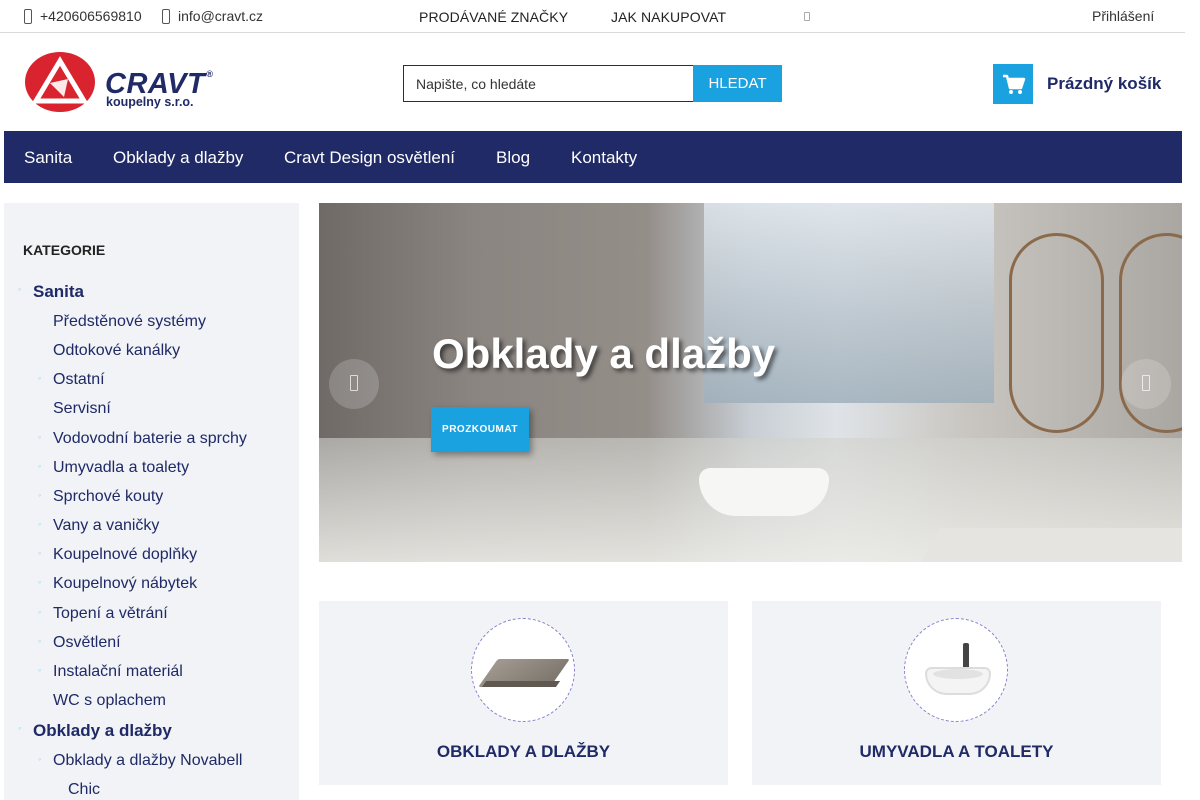 This screenshot has width=1200, height=800. What do you see at coordinates (604, 353) in the screenshot?
I see `slide-title: Obklady a dlažby` at bounding box center [604, 353].